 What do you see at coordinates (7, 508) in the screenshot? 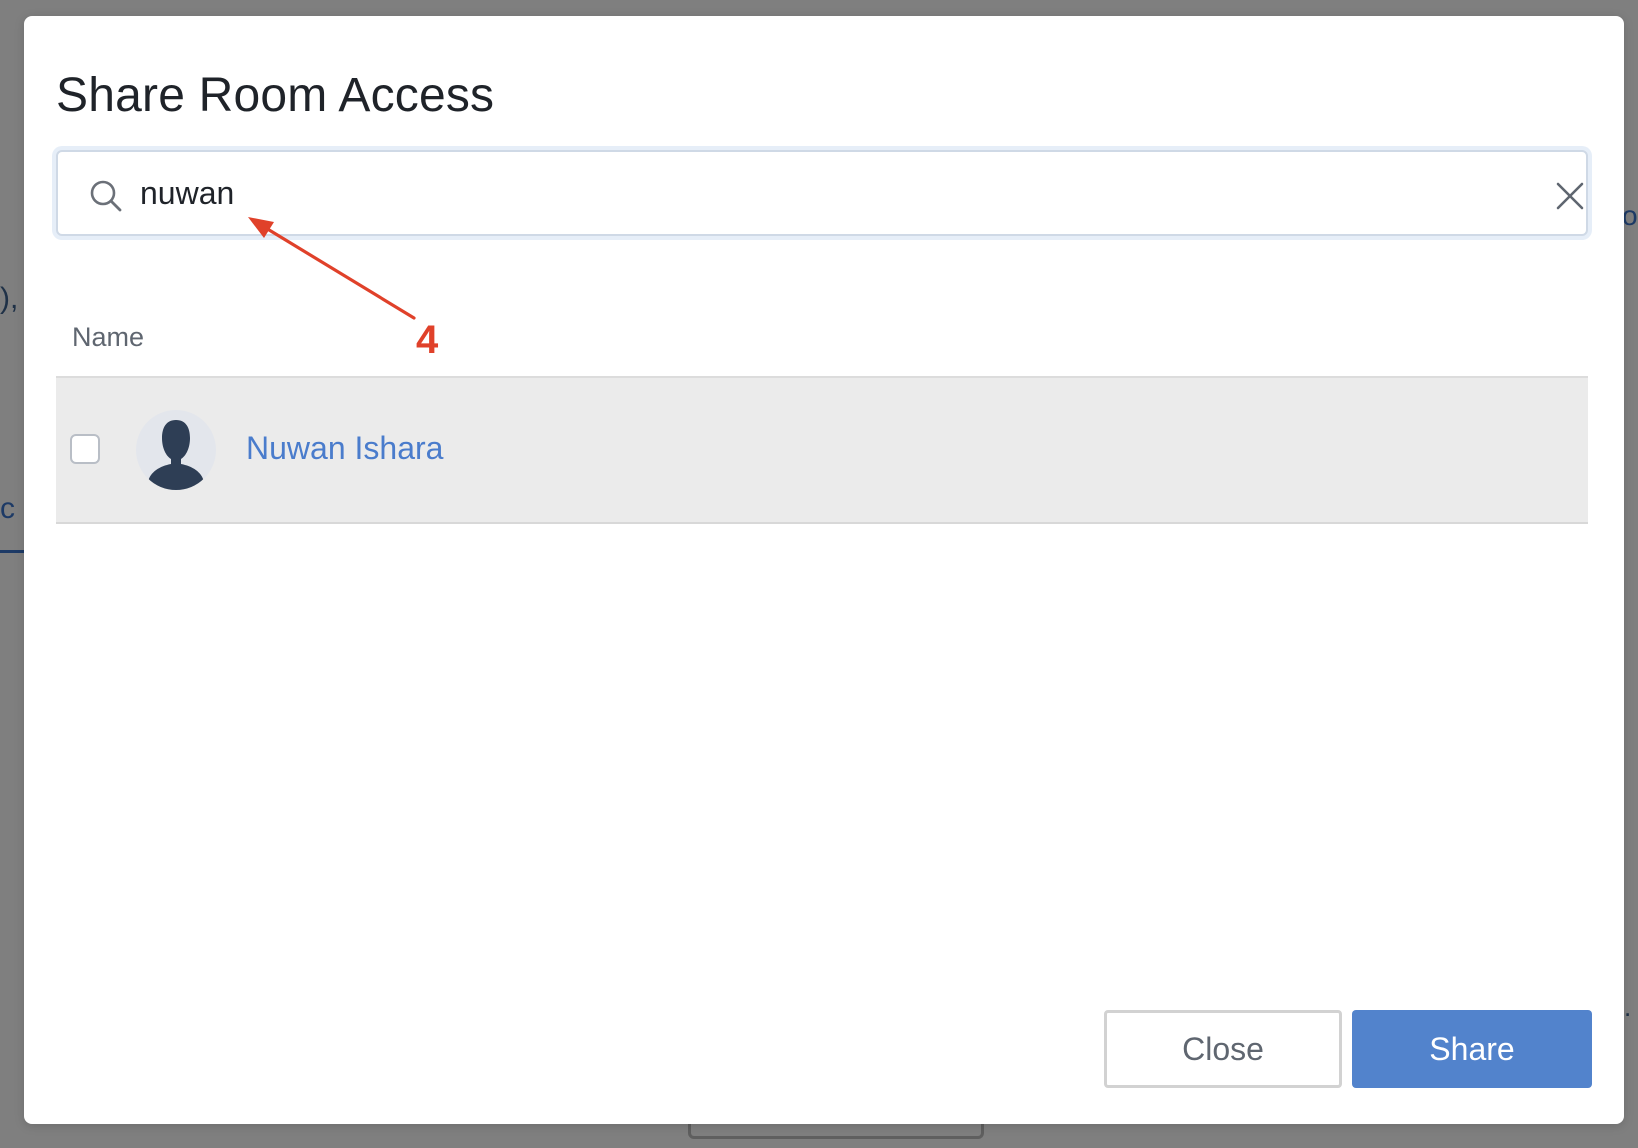
I see `background-tab-fragment: c` at bounding box center [7, 508].